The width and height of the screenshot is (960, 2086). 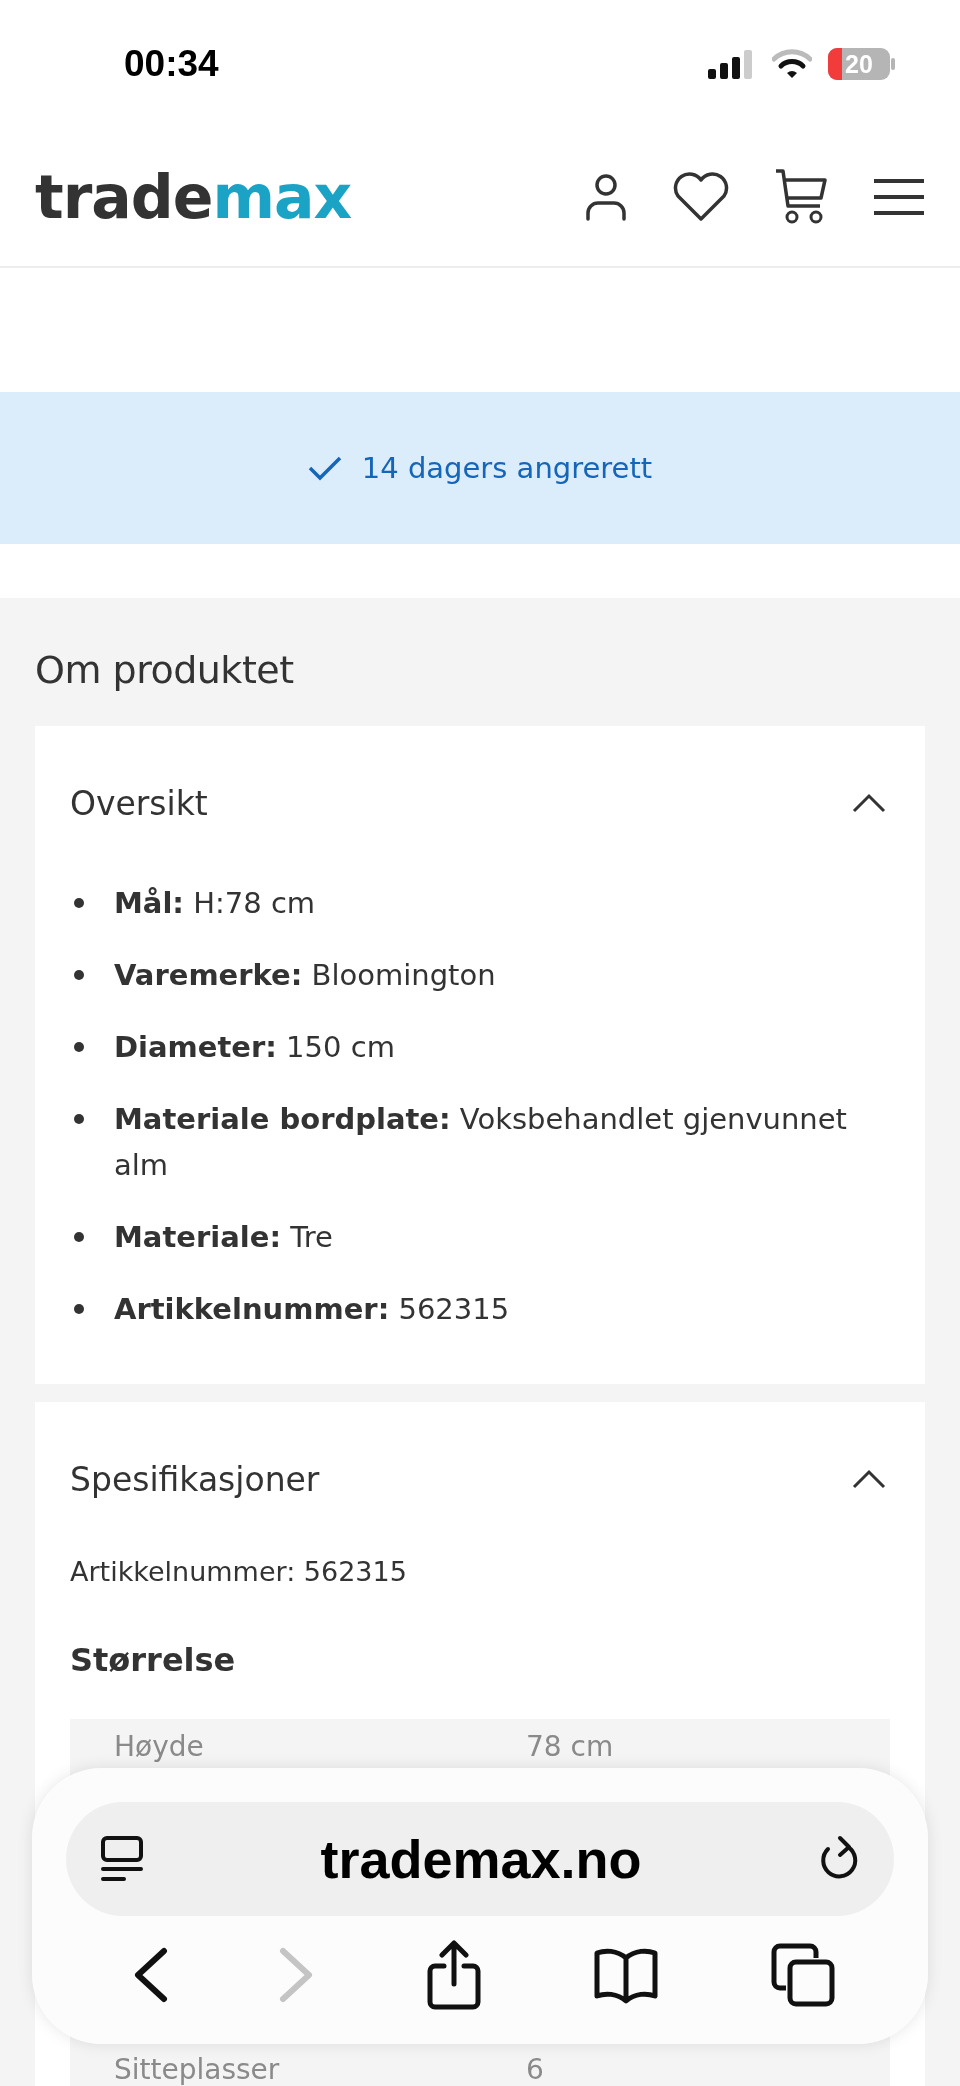 What do you see at coordinates (153, 1660) in the screenshot?
I see `subheading: Størrelse` at bounding box center [153, 1660].